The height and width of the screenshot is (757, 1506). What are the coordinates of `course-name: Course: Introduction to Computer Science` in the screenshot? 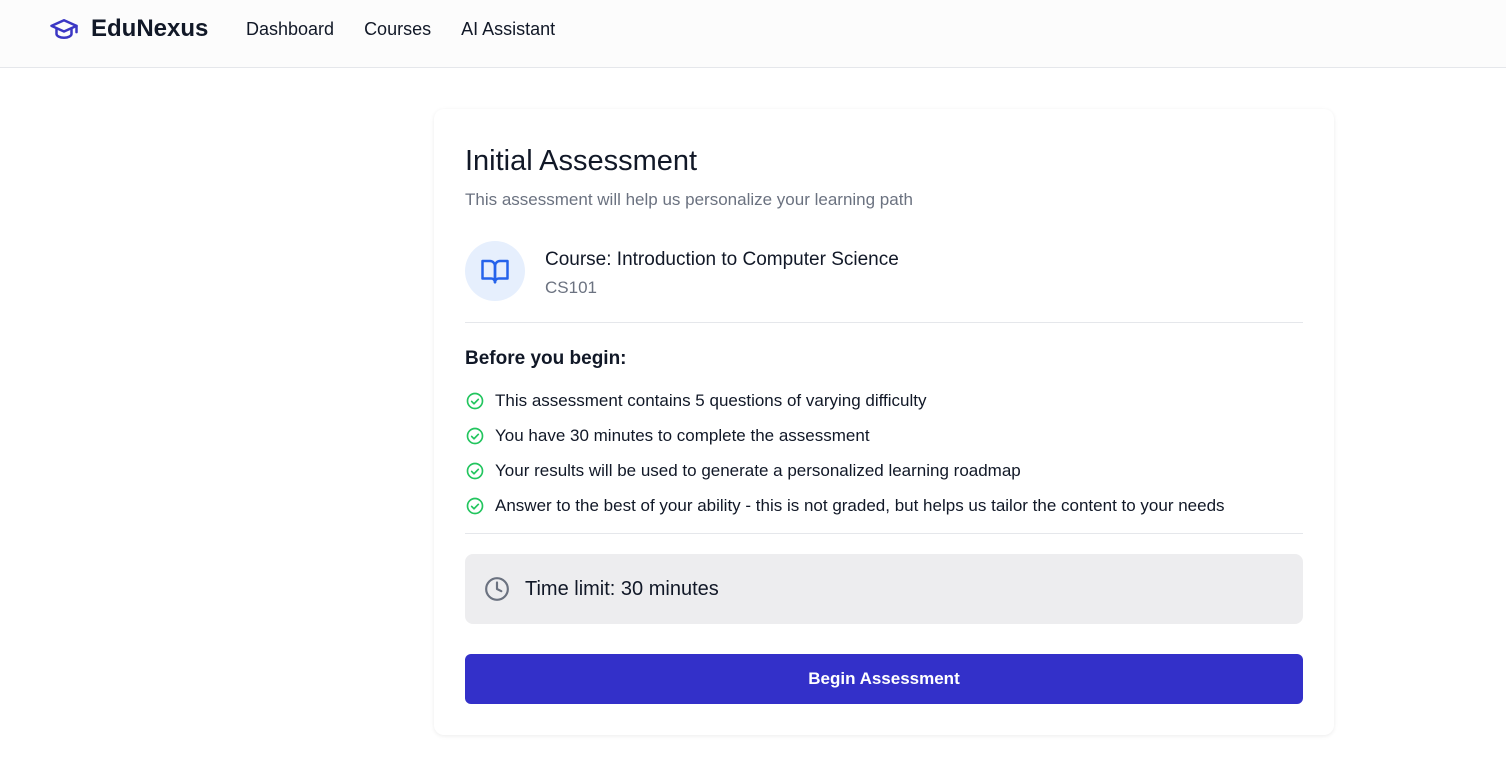 It's located at (722, 259).